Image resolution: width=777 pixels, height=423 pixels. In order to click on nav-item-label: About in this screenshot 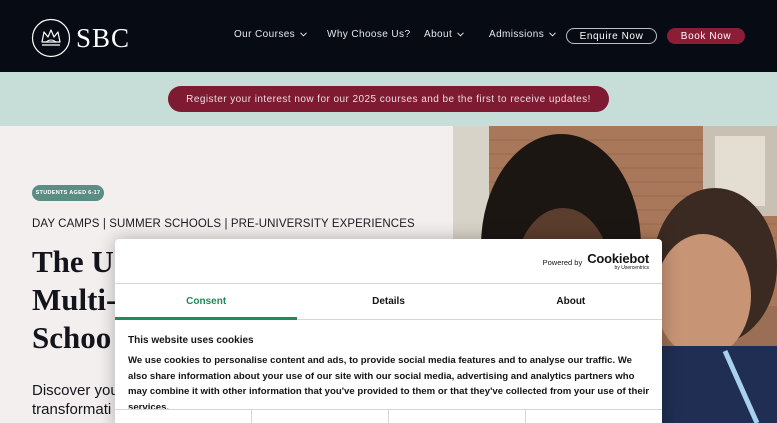, I will do `click(438, 34)`.